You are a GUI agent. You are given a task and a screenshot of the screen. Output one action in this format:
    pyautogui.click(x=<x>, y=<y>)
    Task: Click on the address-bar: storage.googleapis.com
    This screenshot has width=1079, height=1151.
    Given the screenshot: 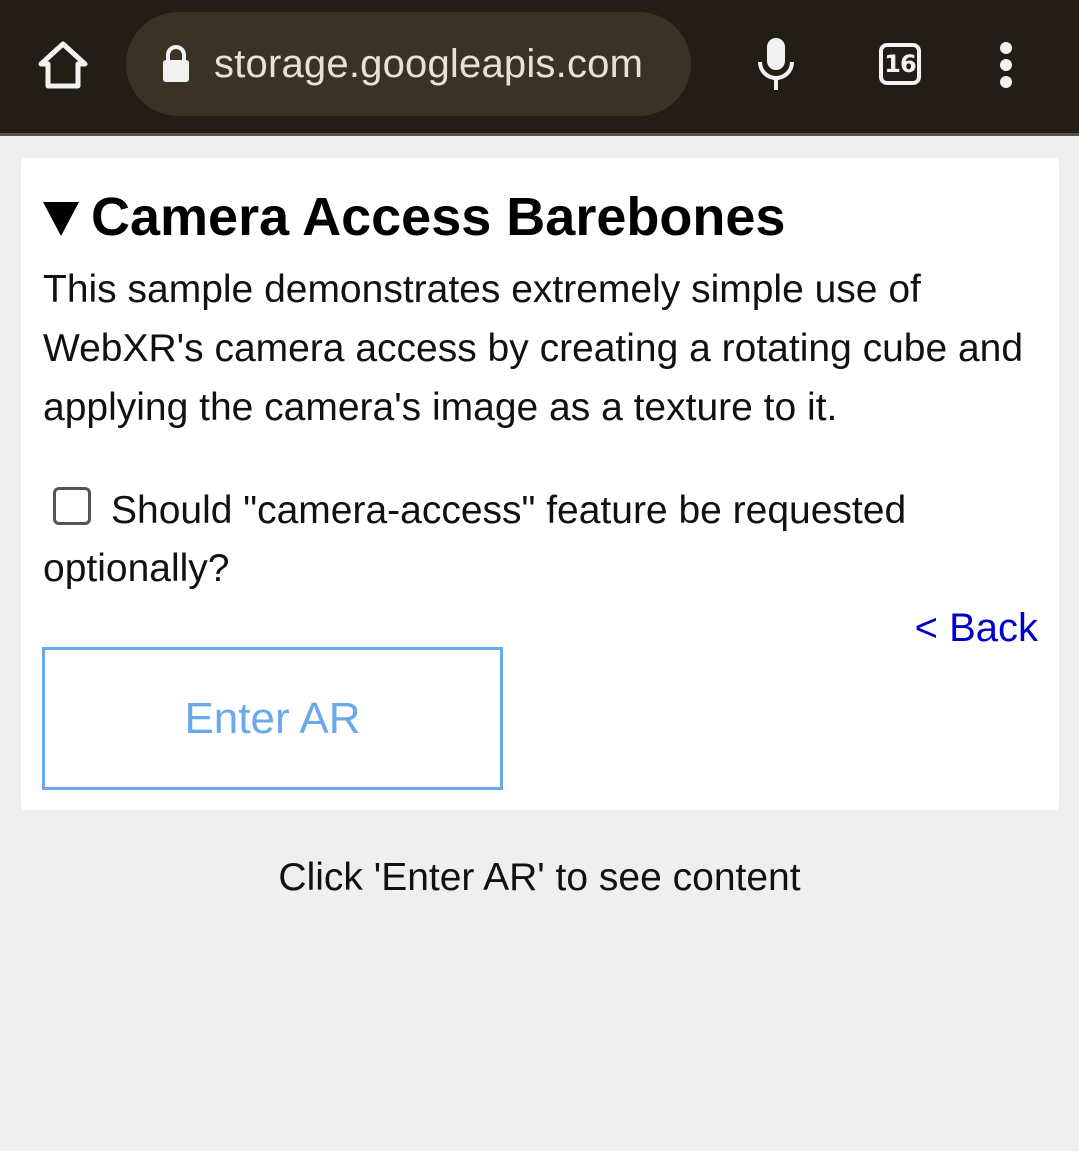 What is the action you would take?
    pyautogui.click(x=408, y=64)
    